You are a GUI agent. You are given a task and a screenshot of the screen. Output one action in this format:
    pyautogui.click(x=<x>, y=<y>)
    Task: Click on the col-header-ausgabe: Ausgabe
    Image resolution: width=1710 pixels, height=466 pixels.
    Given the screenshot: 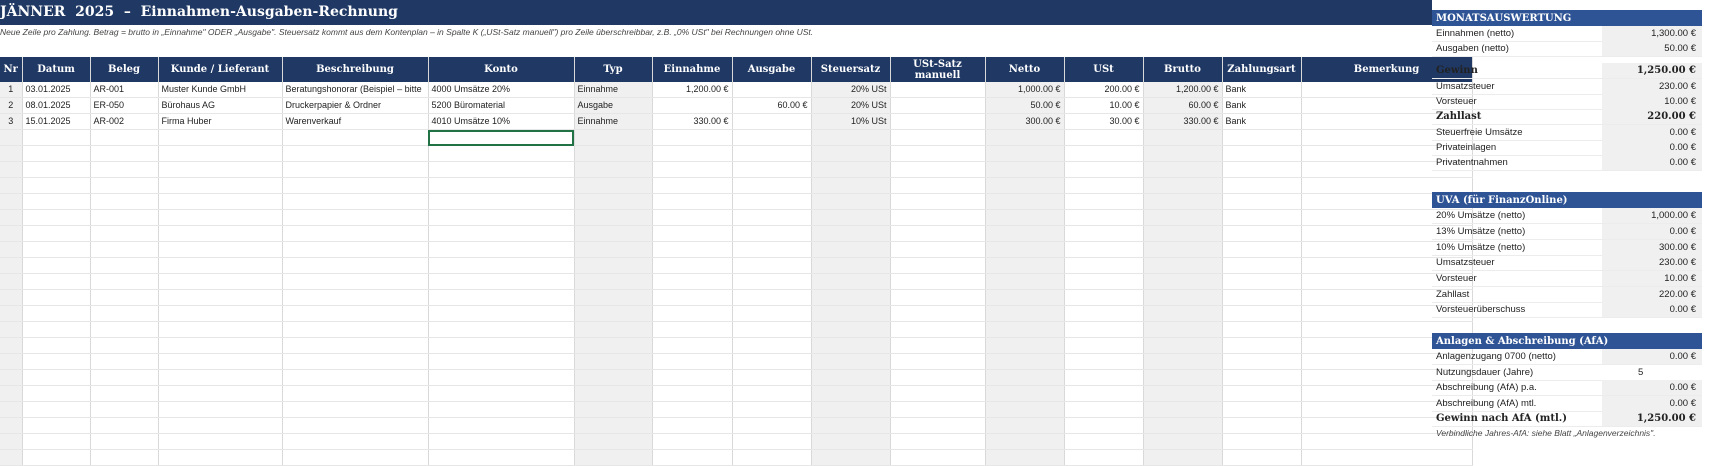 What is the action you would take?
    pyautogui.click(x=772, y=69)
    